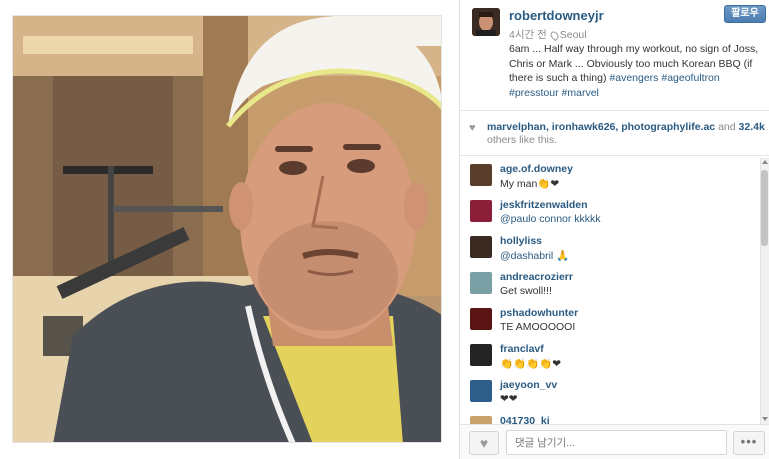 The image size is (769, 459). Describe the element at coordinates (561, 256) in the screenshot. I see `comment-body: 🙏` at that location.